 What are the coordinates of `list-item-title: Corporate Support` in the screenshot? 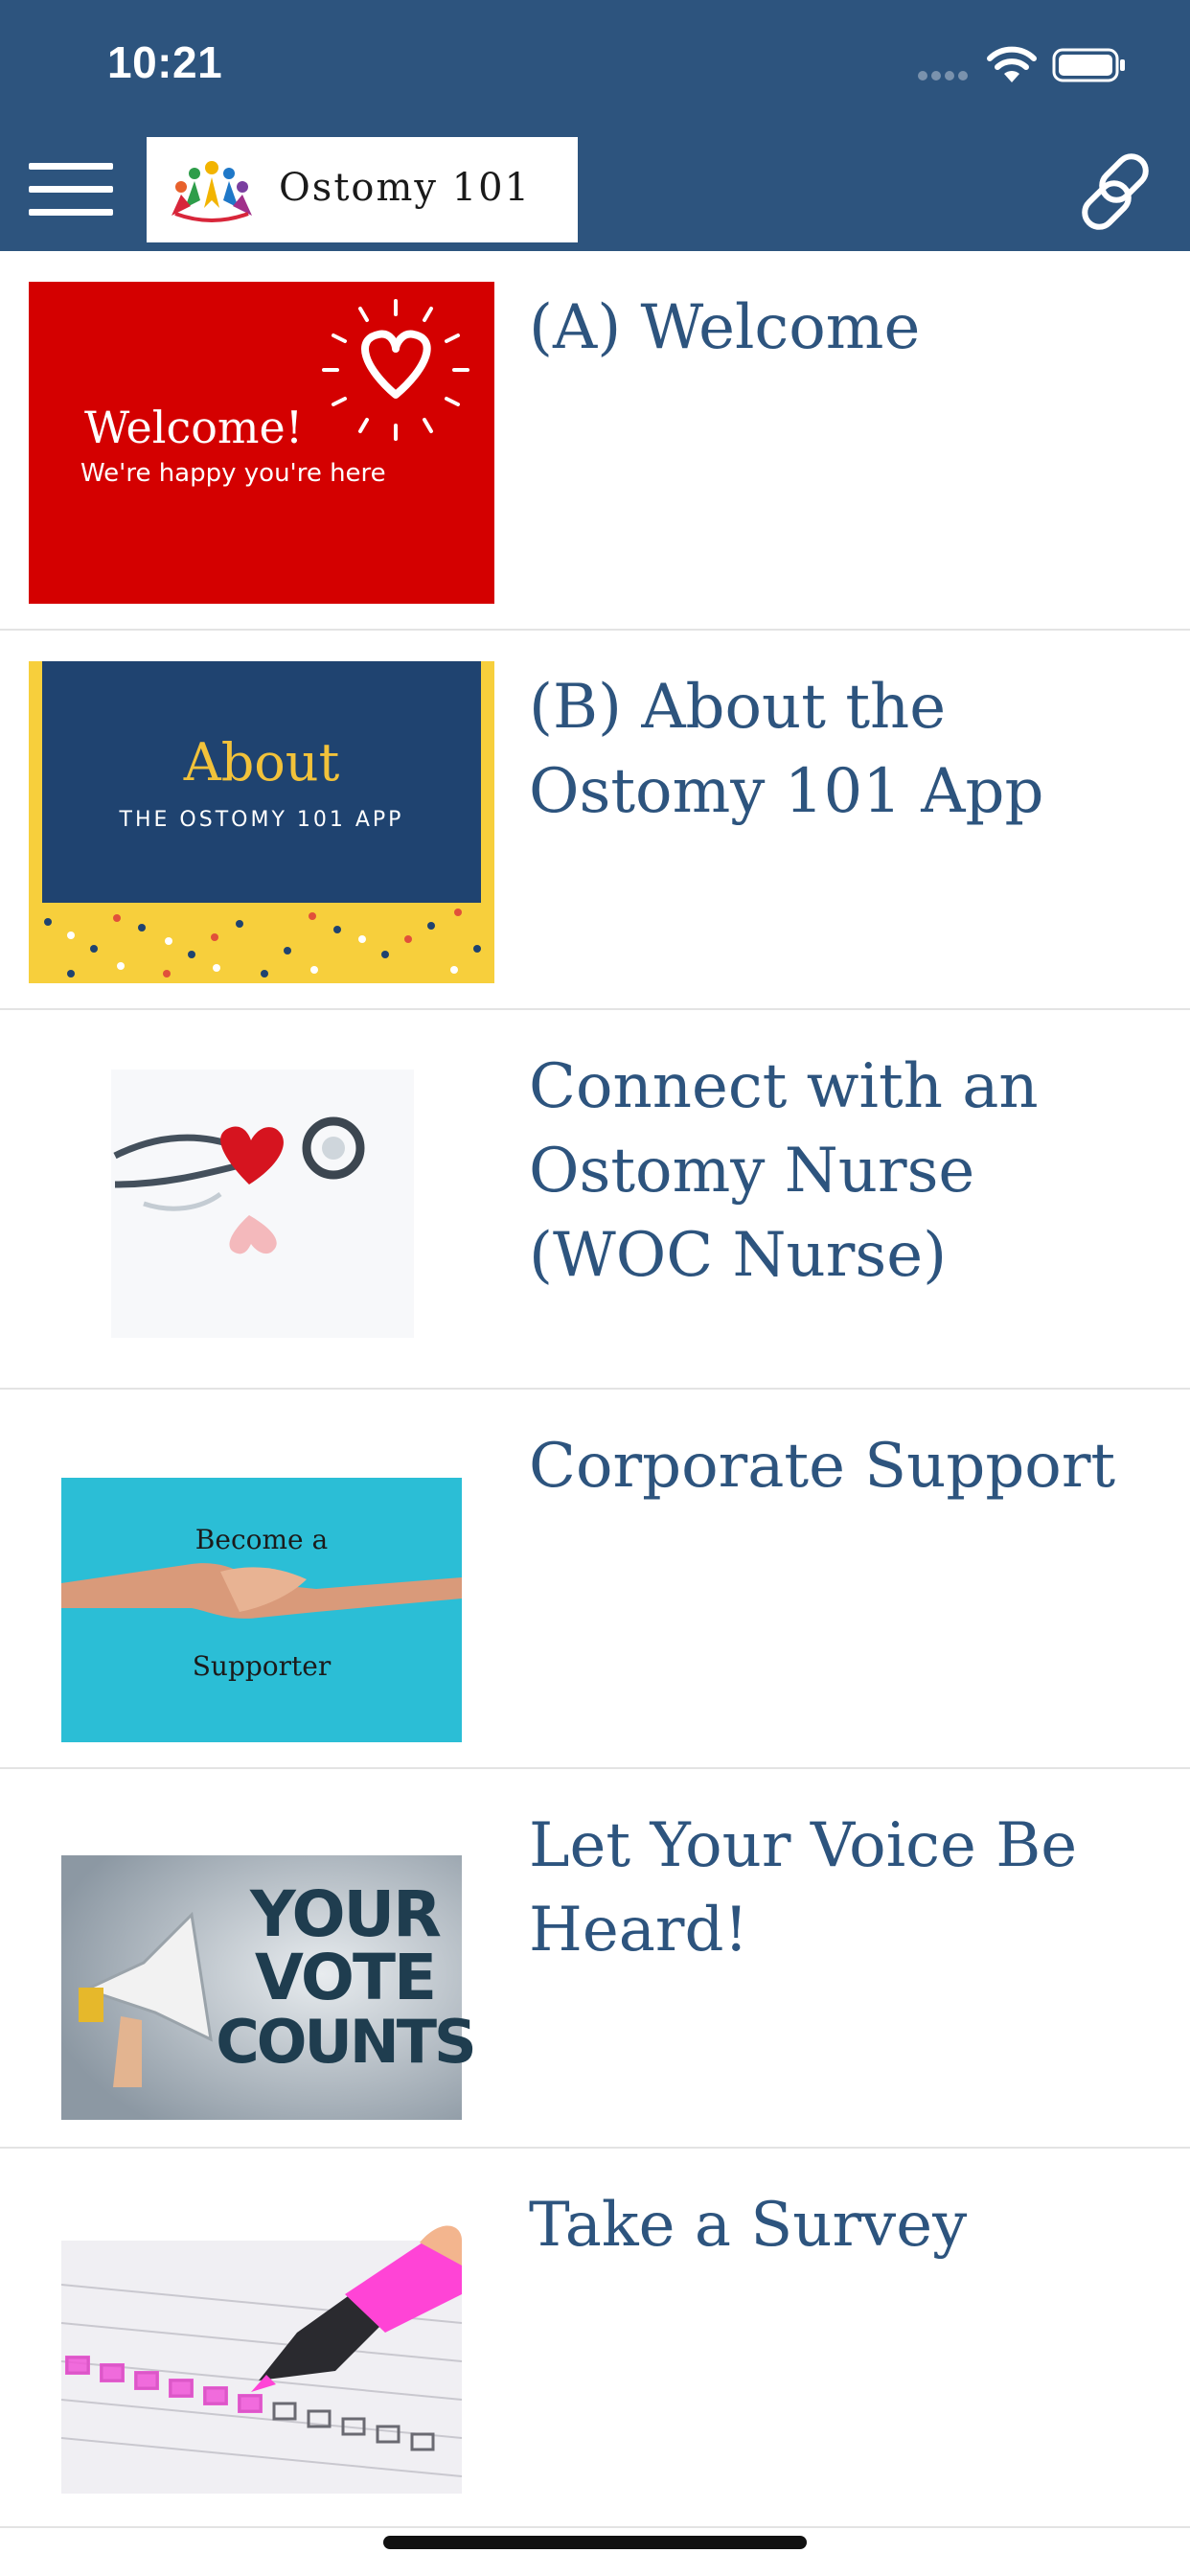 It's located at (823, 1466).